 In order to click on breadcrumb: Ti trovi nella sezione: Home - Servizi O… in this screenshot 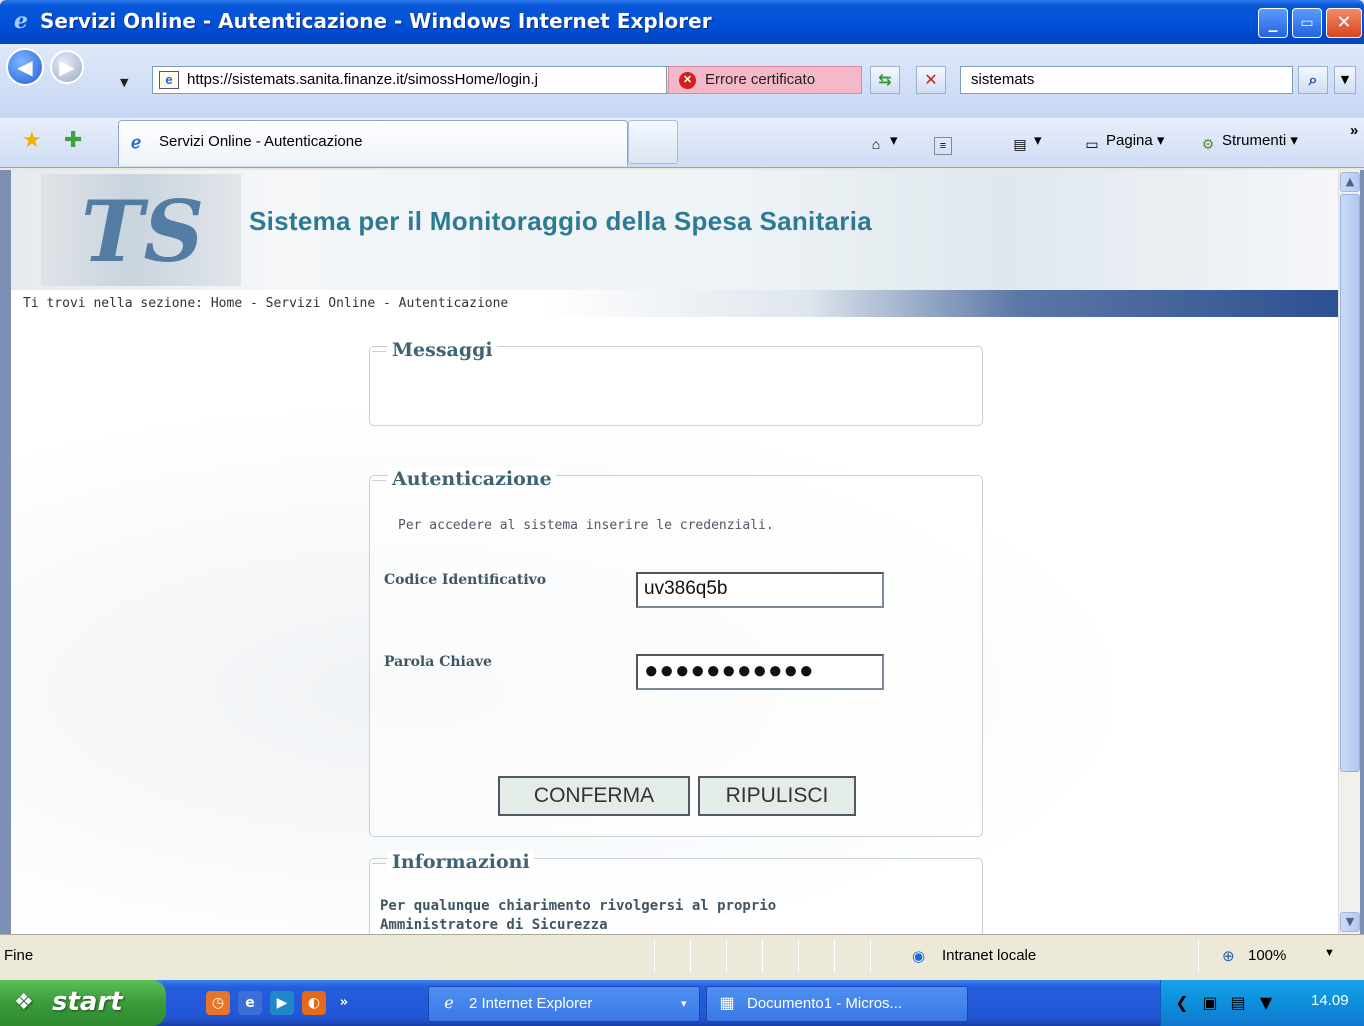, I will do `click(266, 303)`.